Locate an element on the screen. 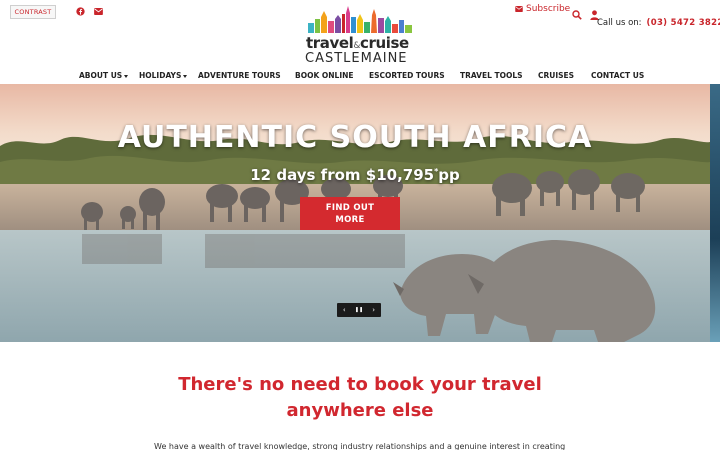 The width and height of the screenshot is (720, 450). cta-line1: FIND OUT is located at coordinates (350, 208).